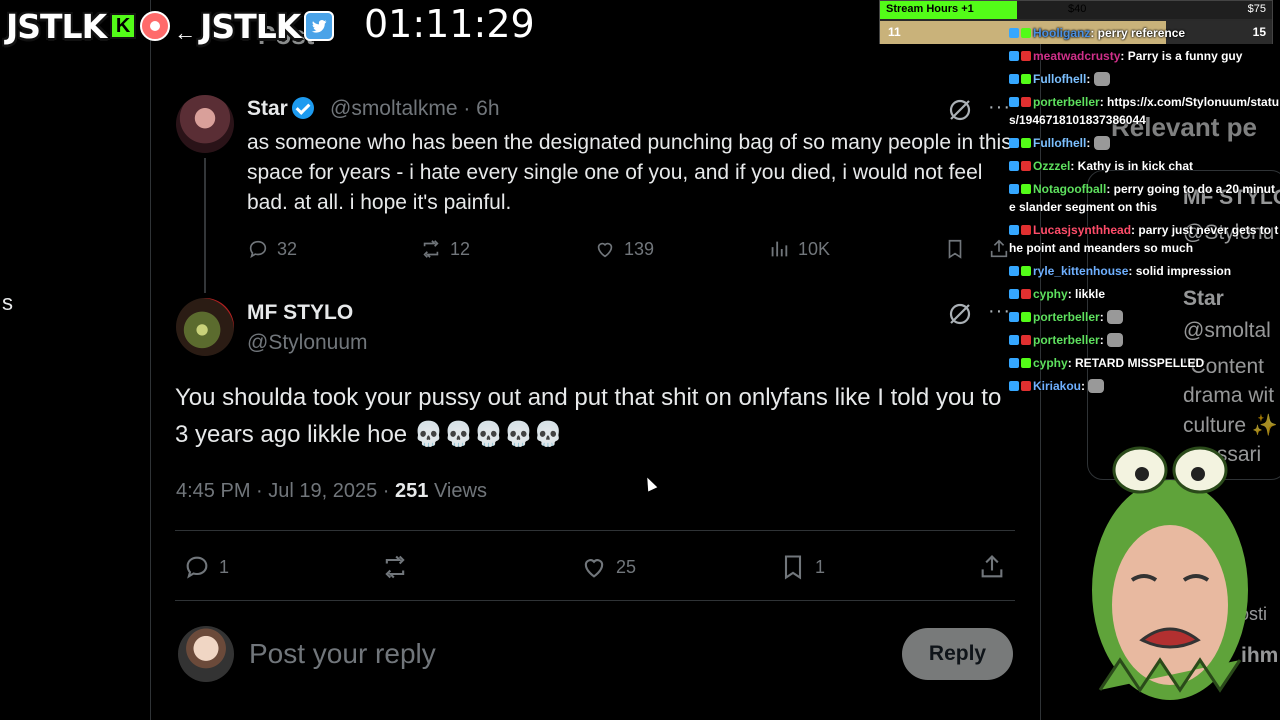 Image resolution: width=1280 pixels, height=720 pixels. What do you see at coordinates (1136, 363) in the screenshot?
I see `chat-text: : RETARD MISSPELLED` at bounding box center [1136, 363].